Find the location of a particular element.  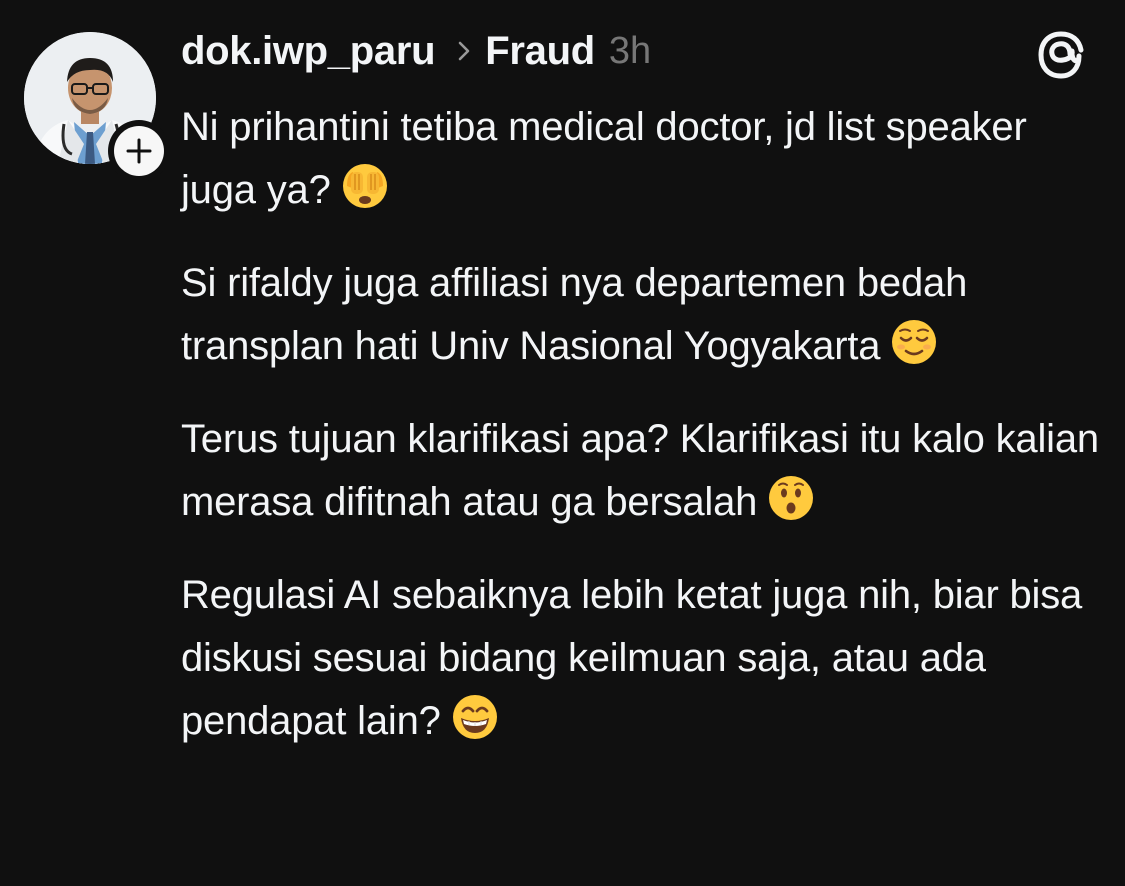

topic-link: Fraud is located at coordinates (540, 51).